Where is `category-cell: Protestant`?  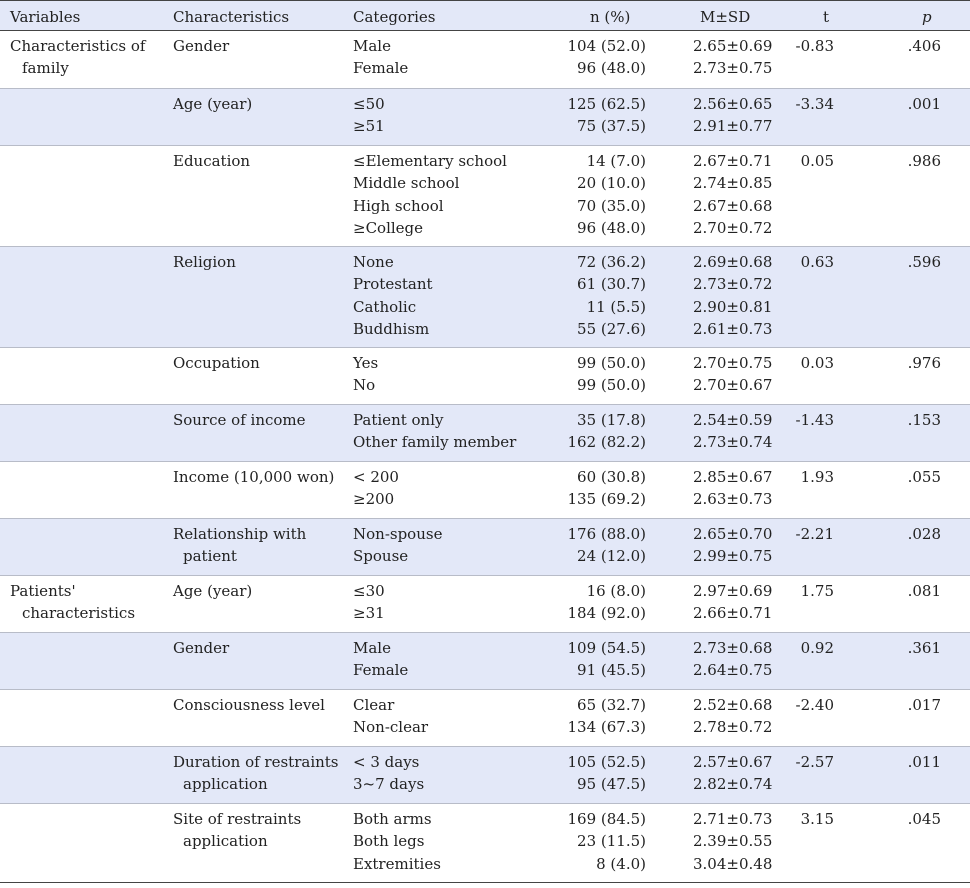 category-cell: Protestant is located at coordinates (393, 284).